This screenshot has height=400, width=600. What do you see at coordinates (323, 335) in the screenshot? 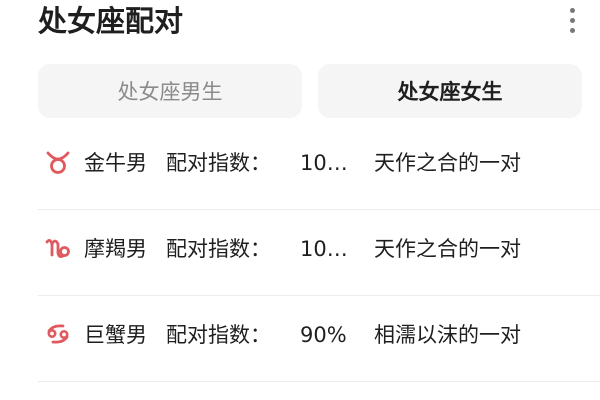
I see `match-score: 90%` at bounding box center [323, 335].